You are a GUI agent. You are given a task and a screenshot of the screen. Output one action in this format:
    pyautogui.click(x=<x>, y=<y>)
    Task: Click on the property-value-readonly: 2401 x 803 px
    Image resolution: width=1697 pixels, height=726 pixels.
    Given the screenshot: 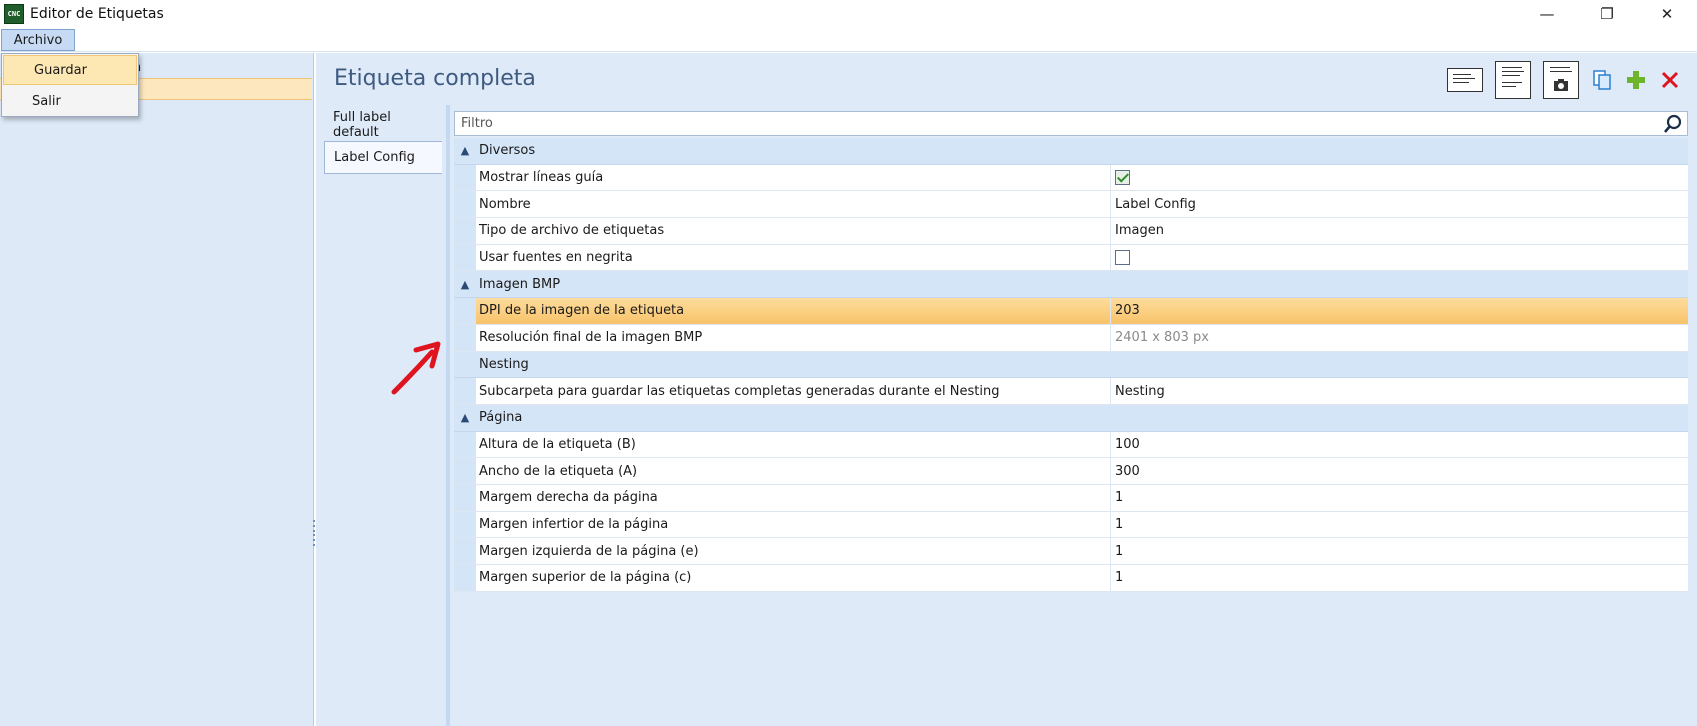 What is the action you would take?
    pyautogui.click(x=1162, y=338)
    